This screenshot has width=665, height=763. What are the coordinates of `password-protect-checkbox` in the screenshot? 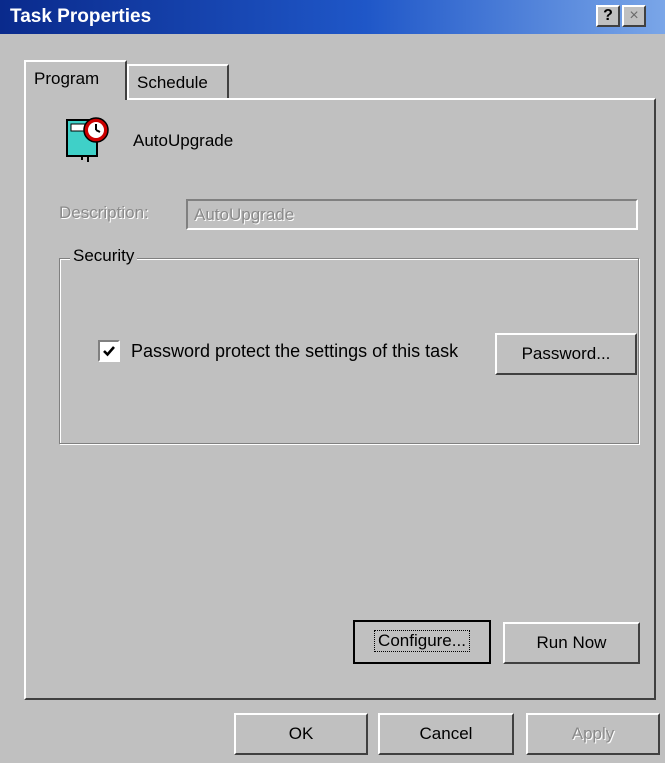 It's located at (109, 351).